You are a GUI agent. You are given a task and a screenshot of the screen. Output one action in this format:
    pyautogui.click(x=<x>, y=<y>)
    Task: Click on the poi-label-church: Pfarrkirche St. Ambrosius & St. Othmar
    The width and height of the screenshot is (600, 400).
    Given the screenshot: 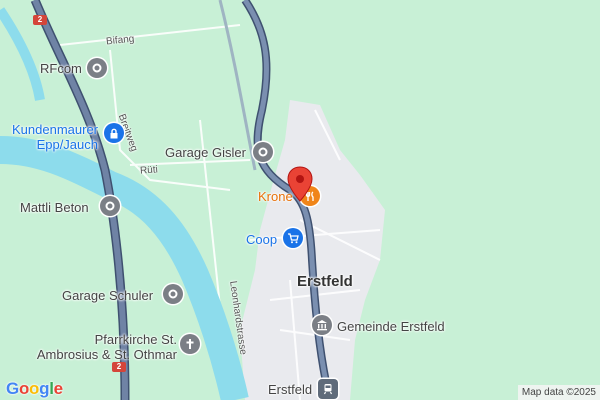 What is the action you would take?
    pyautogui.click(x=100, y=347)
    